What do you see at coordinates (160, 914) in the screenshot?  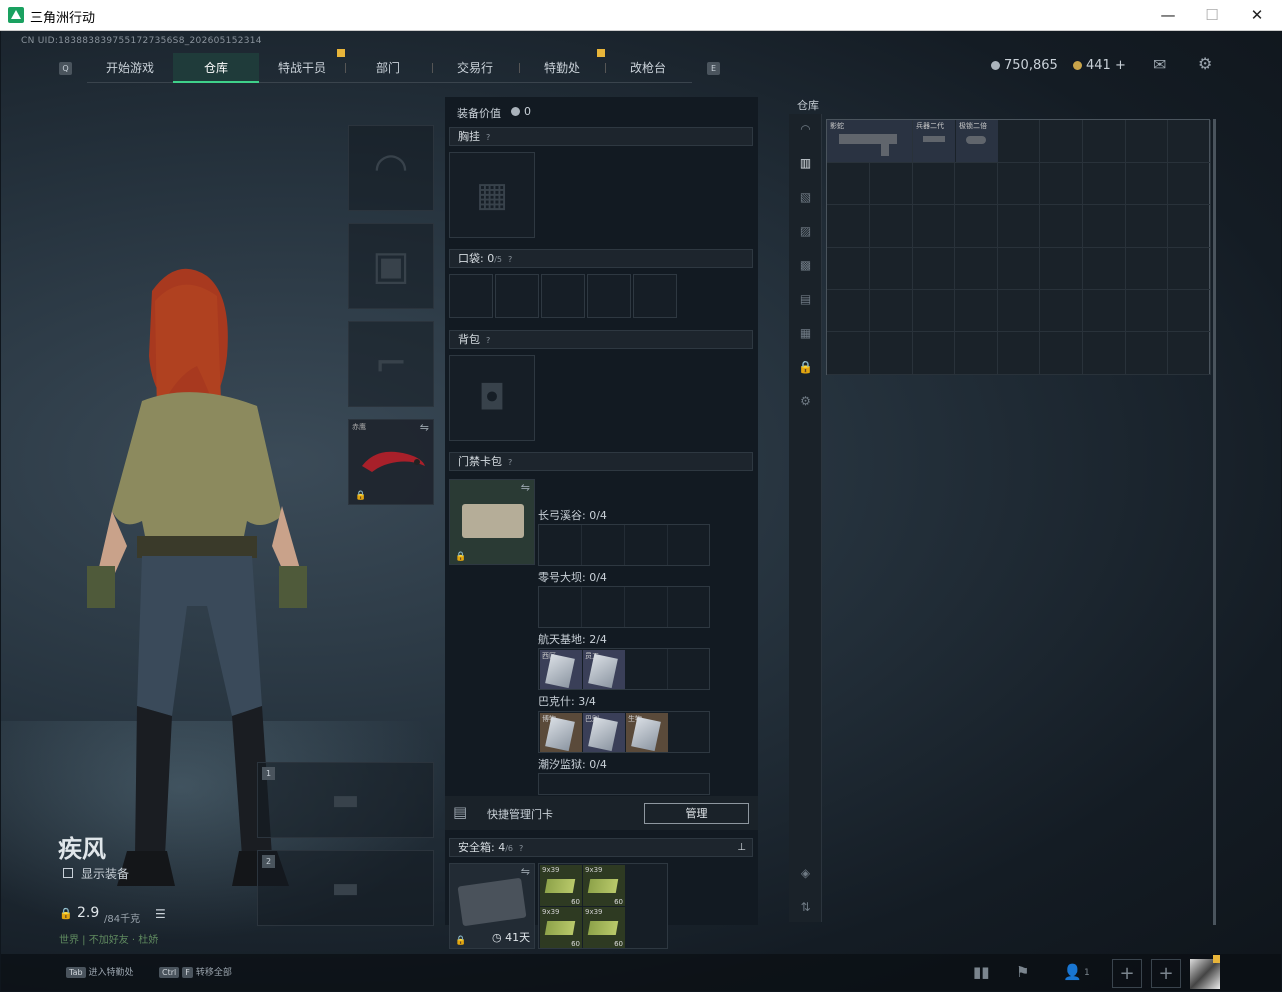 I see `list-icon: ☰` at bounding box center [160, 914].